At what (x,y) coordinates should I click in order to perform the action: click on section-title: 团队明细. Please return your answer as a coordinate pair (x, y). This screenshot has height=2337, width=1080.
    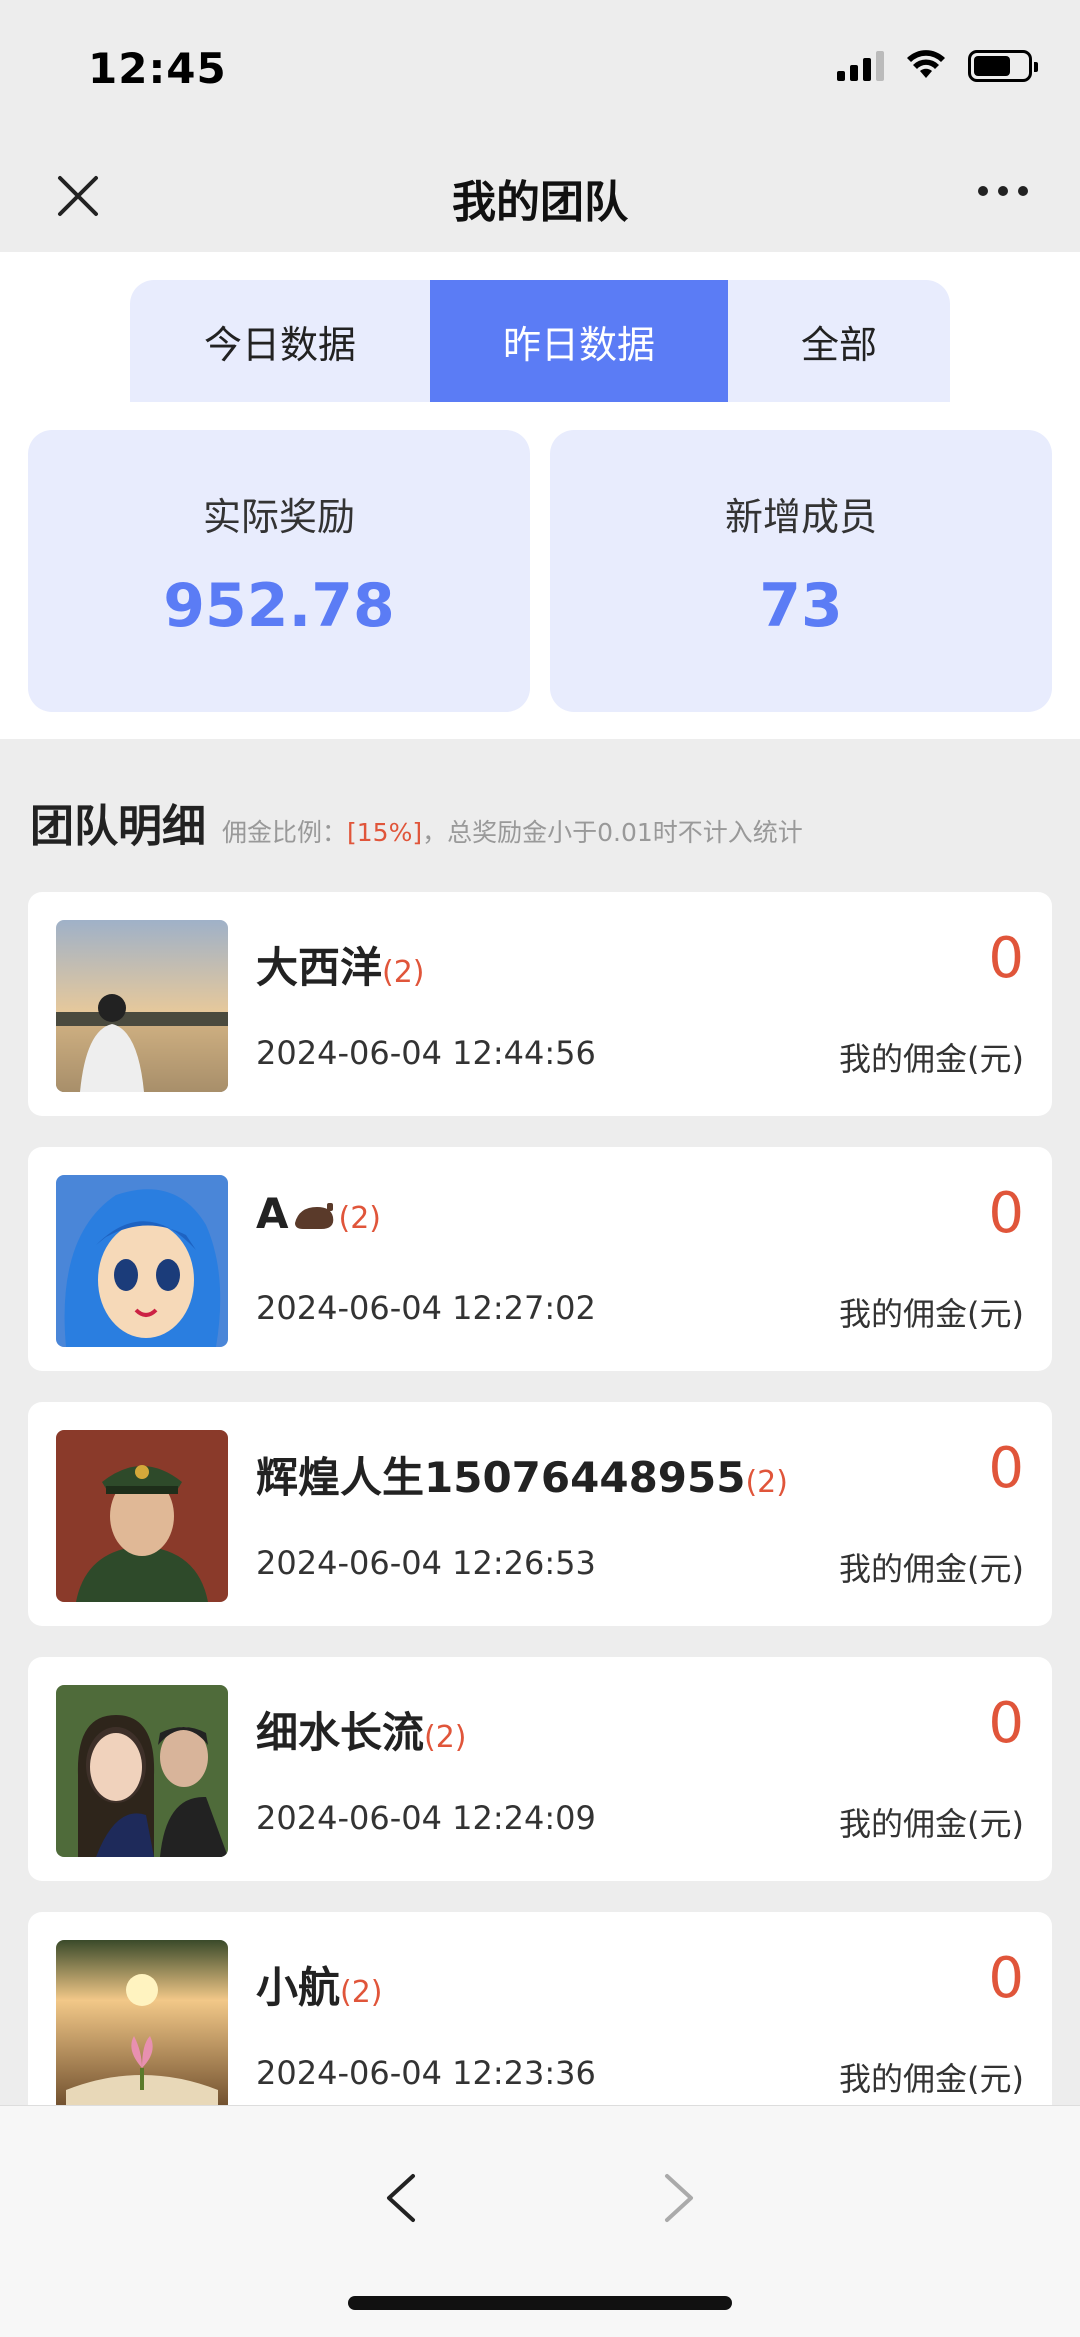
    Looking at the image, I should click on (118, 826).